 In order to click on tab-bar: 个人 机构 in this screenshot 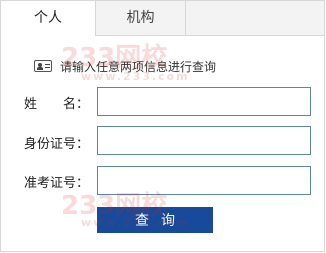, I will do `click(162, 18)`.